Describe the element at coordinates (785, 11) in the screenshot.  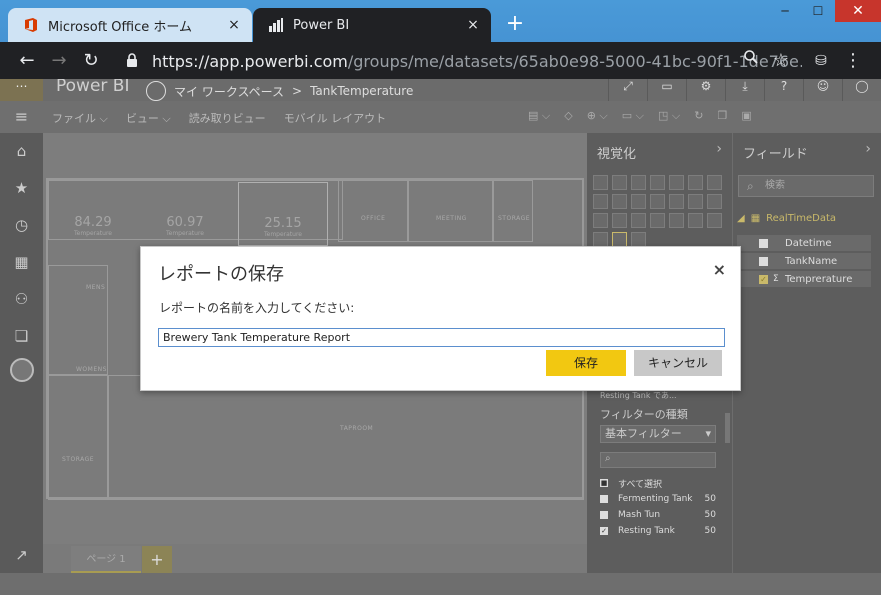
I see `minimize-button: ─` at that location.